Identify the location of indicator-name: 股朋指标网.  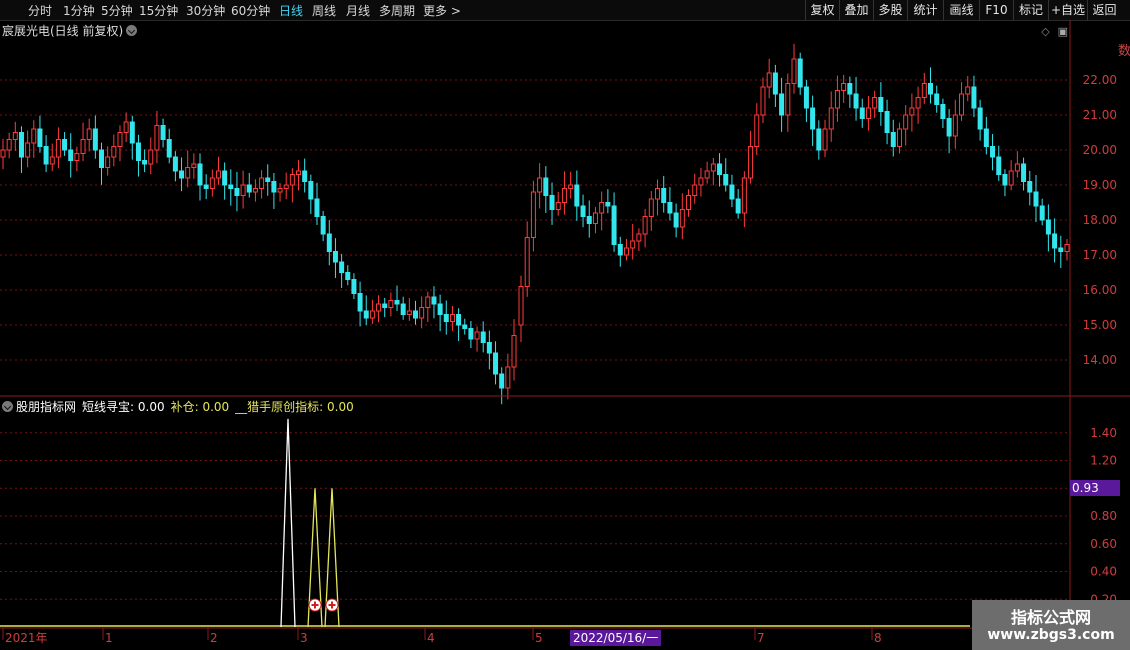
(46, 407).